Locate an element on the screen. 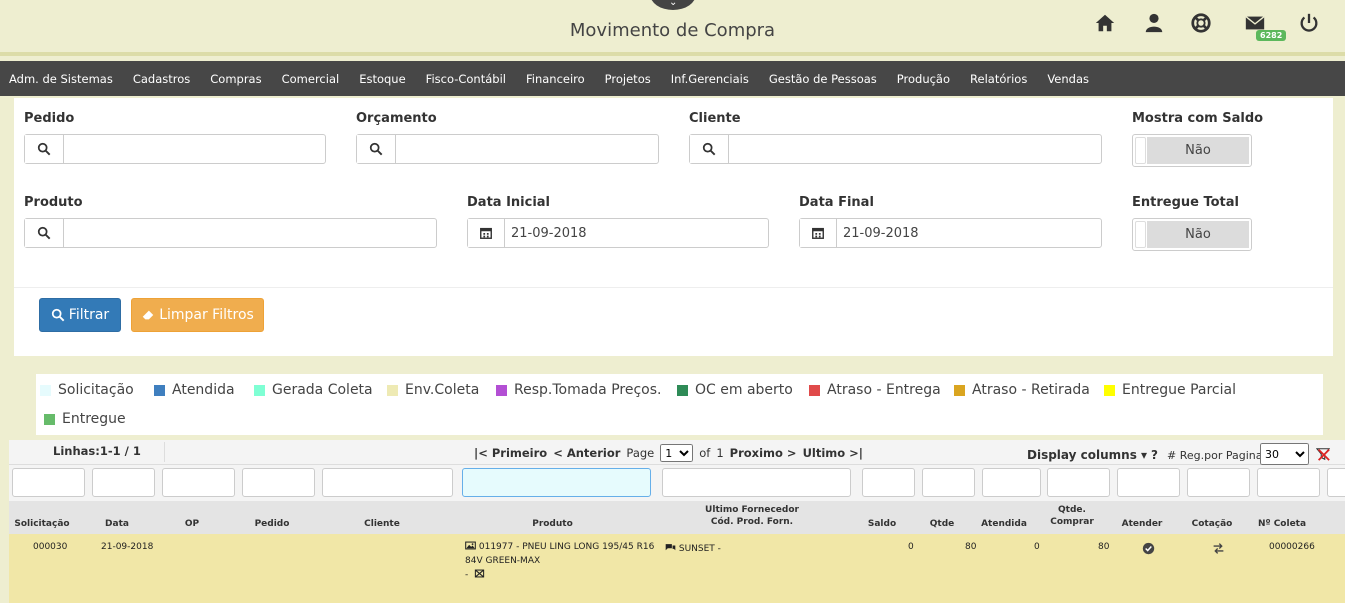 The height and width of the screenshot is (603, 1345). menu-item-projetos: Projetos is located at coordinates (628, 79).